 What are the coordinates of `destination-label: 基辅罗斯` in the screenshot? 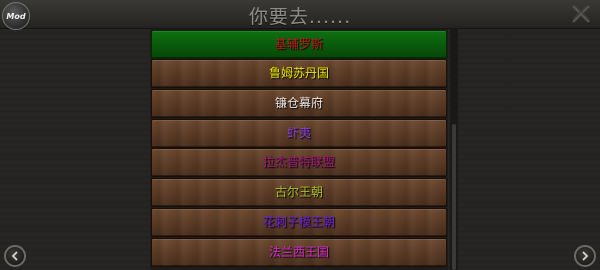 It's located at (298, 44).